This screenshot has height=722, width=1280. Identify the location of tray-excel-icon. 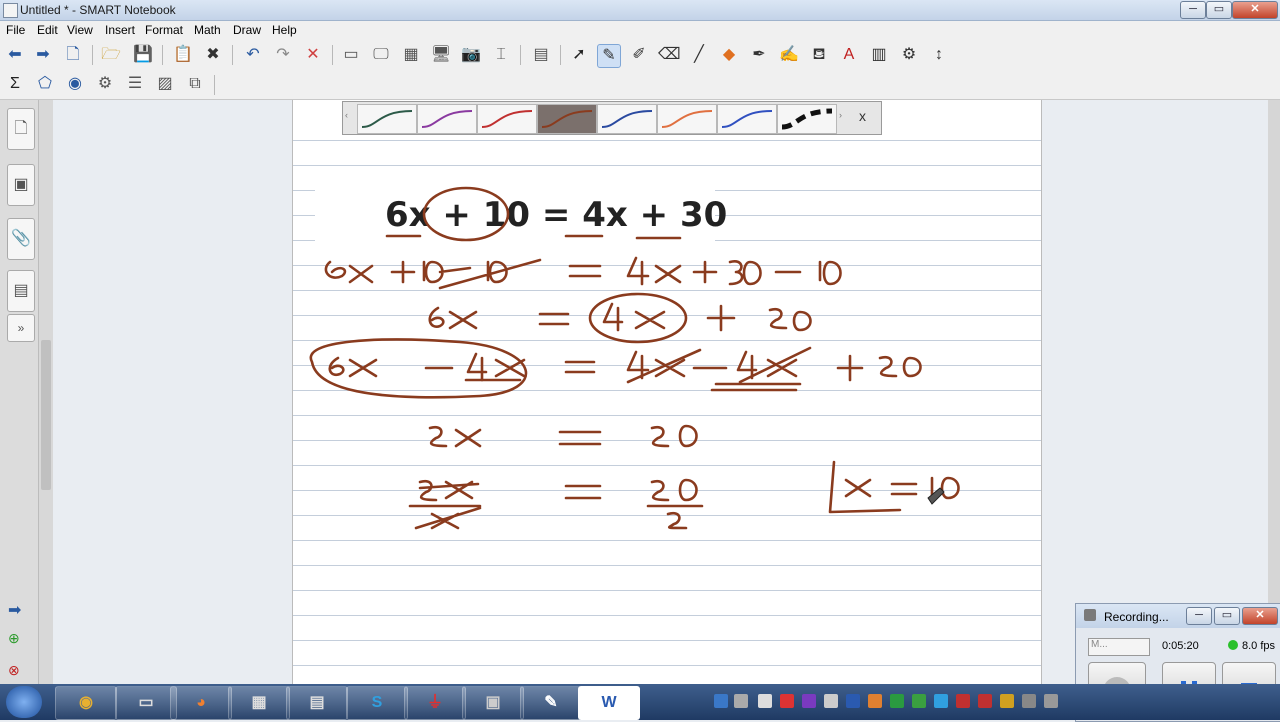
(897, 701).